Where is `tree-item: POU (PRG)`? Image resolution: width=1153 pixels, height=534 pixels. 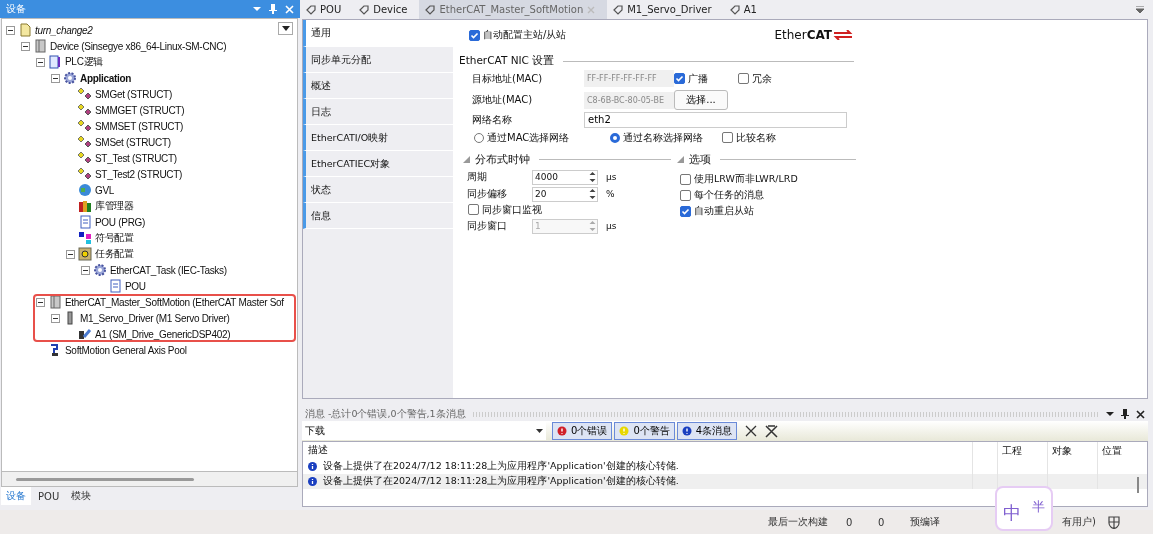 tree-item: POU (PRG) is located at coordinates (120, 222).